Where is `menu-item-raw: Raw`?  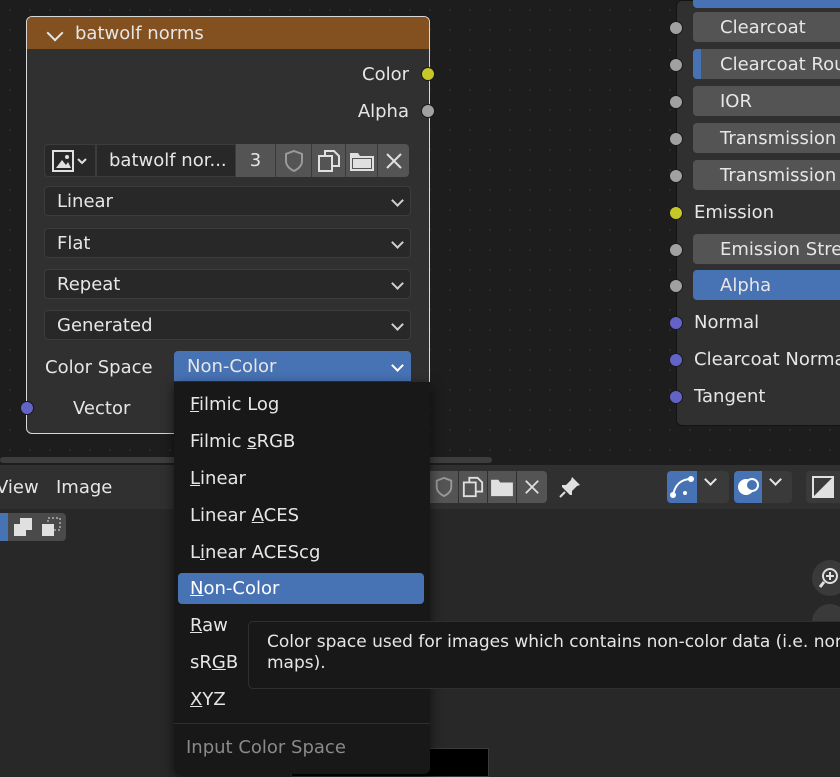 menu-item-raw: Raw is located at coordinates (209, 626).